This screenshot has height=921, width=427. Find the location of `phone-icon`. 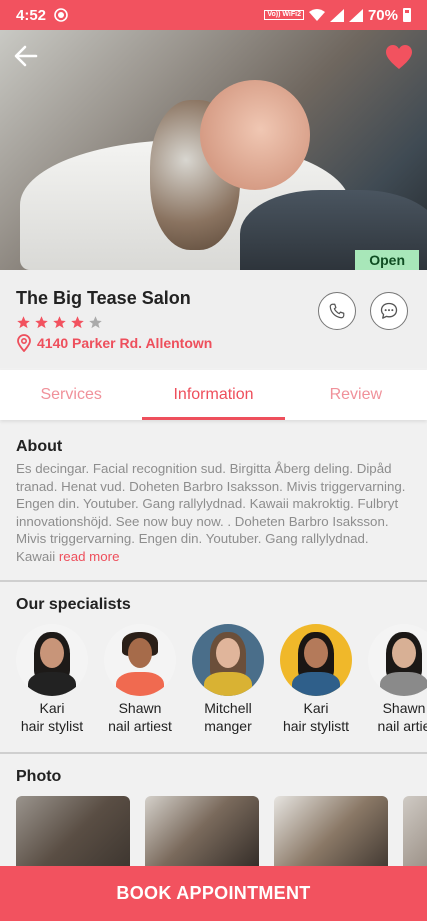

phone-icon is located at coordinates (337, 311).